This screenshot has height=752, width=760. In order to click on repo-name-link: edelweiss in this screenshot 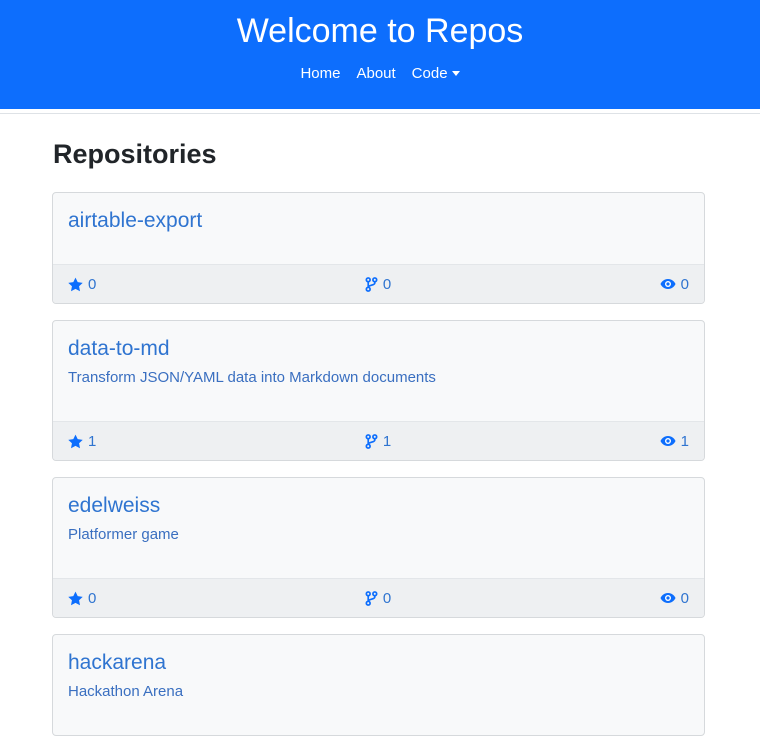, I will do `click(114, 506)`.